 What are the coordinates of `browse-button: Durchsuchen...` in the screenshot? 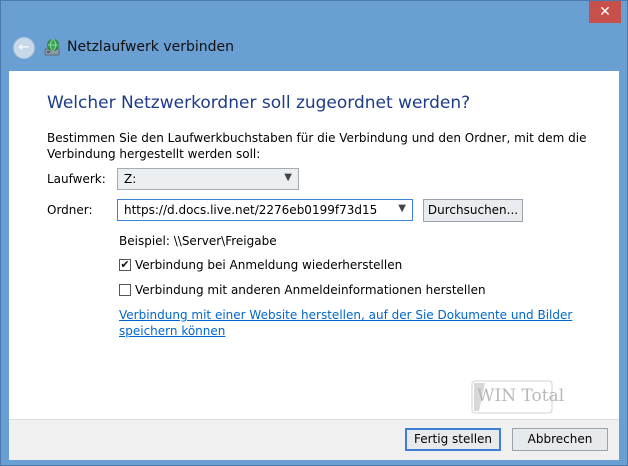 It's located at (473, 210).